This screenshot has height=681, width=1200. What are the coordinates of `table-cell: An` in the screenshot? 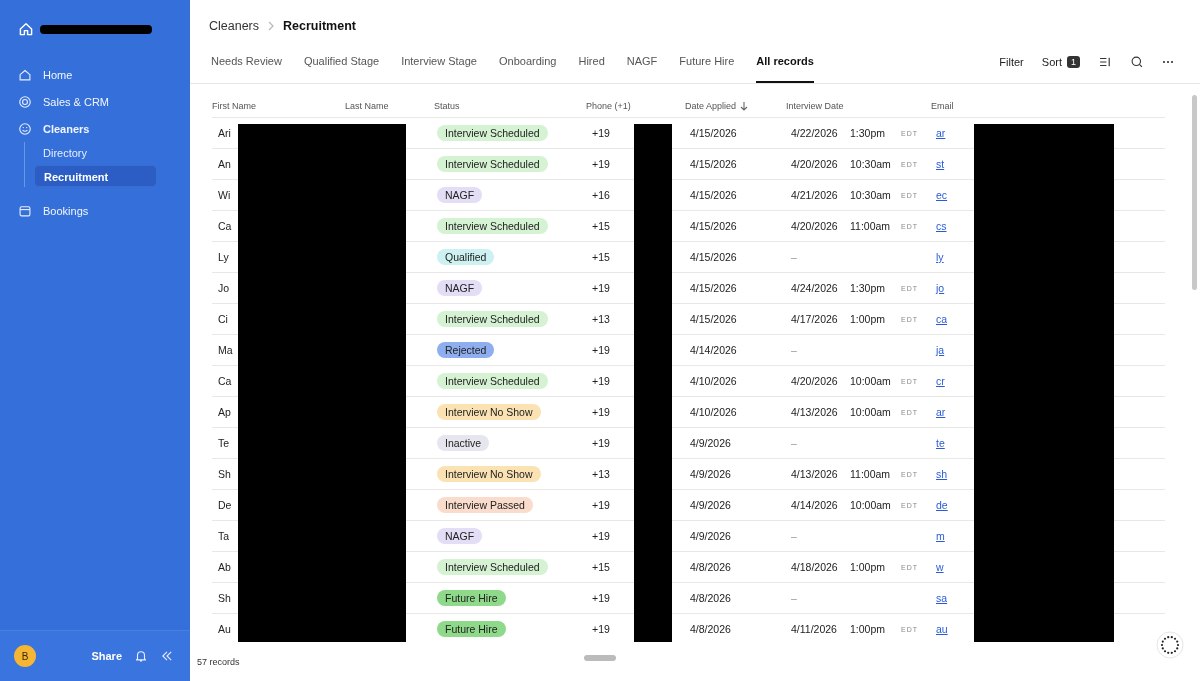 It's located at (224, 164).